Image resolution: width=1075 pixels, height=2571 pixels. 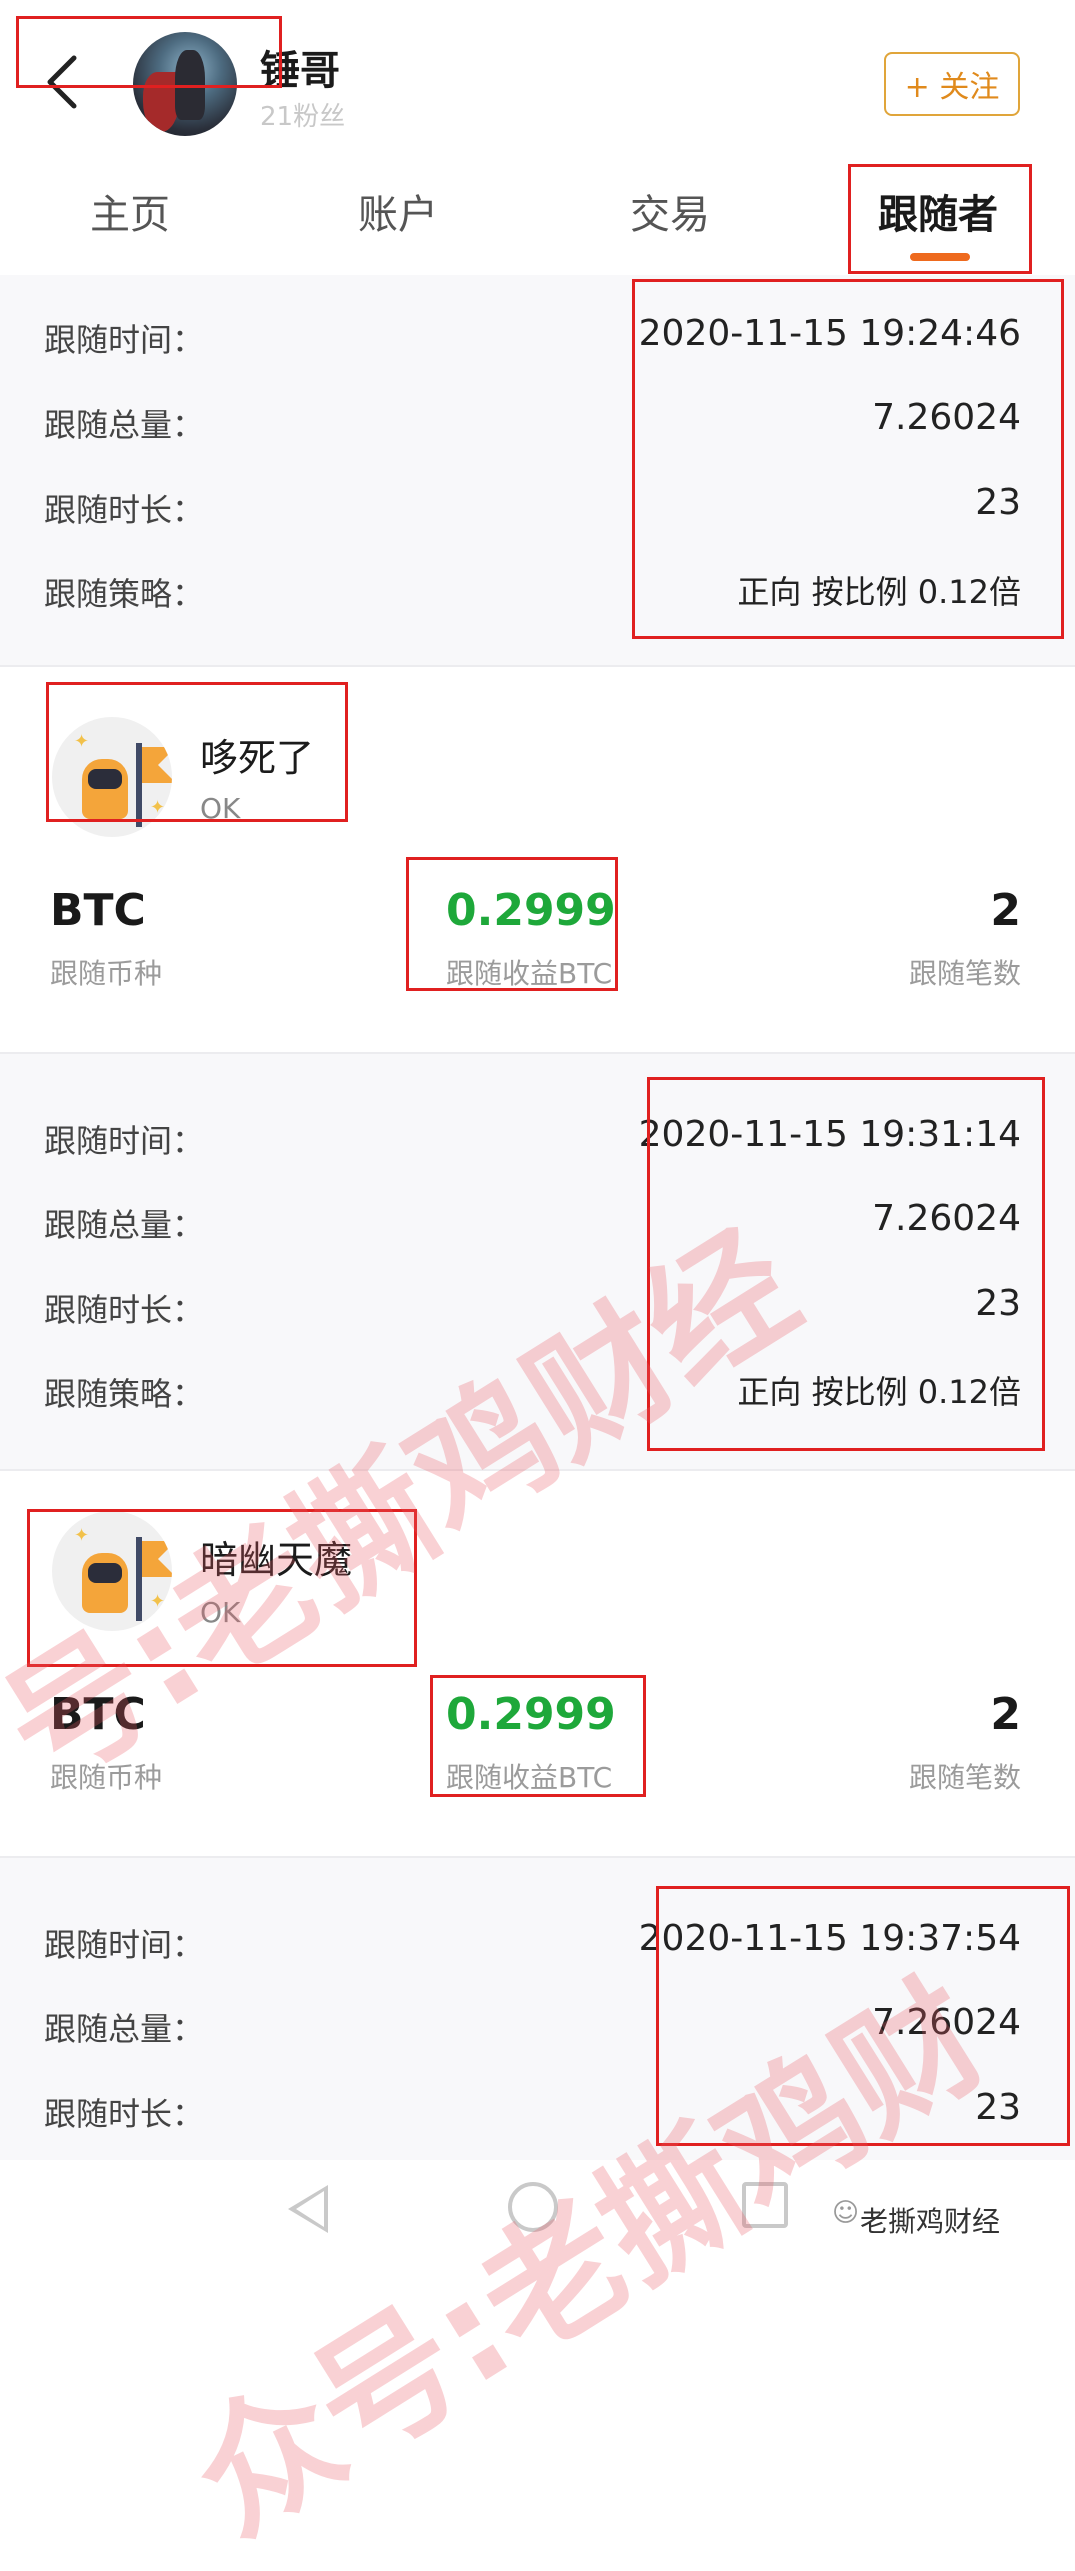 I want to click on nav-home-icon, so click(x=533, y=2207).